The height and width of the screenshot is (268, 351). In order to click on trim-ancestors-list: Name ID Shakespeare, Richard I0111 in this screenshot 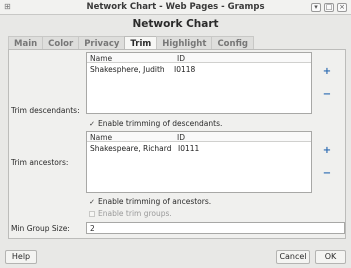, I will do `click(199, 162)`.